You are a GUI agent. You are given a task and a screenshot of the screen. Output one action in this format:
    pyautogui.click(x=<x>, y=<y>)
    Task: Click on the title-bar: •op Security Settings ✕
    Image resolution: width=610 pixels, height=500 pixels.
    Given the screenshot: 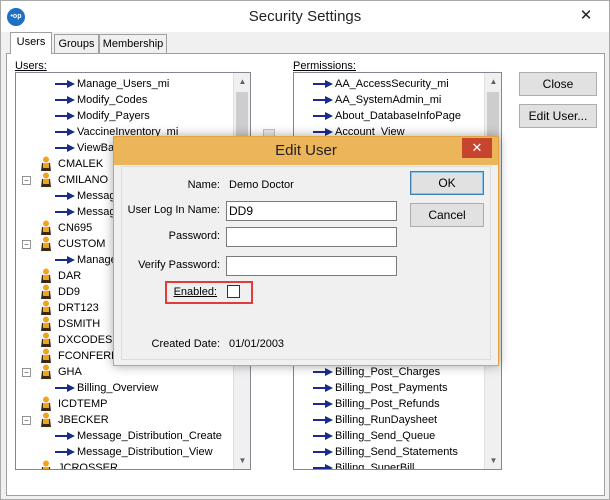 What is the action you would take?
    pyautogui.click(x=305, y=16)
    